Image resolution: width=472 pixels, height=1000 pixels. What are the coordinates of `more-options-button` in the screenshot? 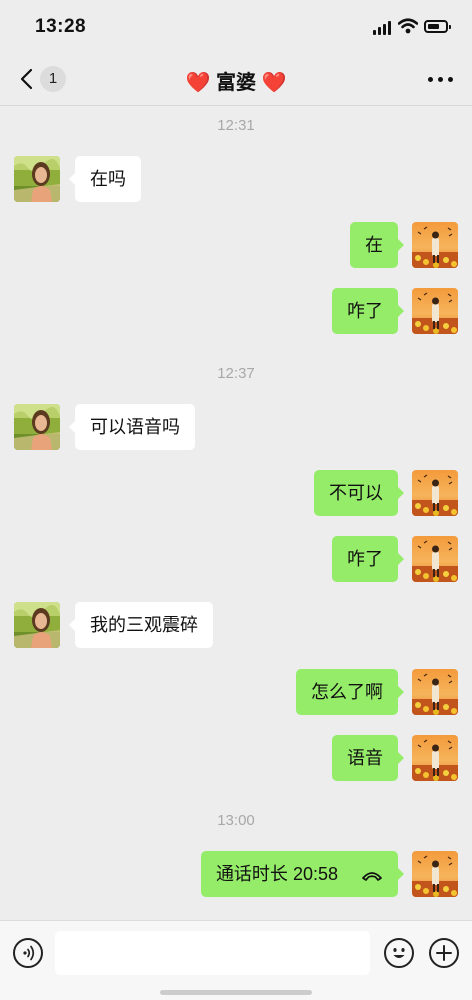 It's located at (441, 79).